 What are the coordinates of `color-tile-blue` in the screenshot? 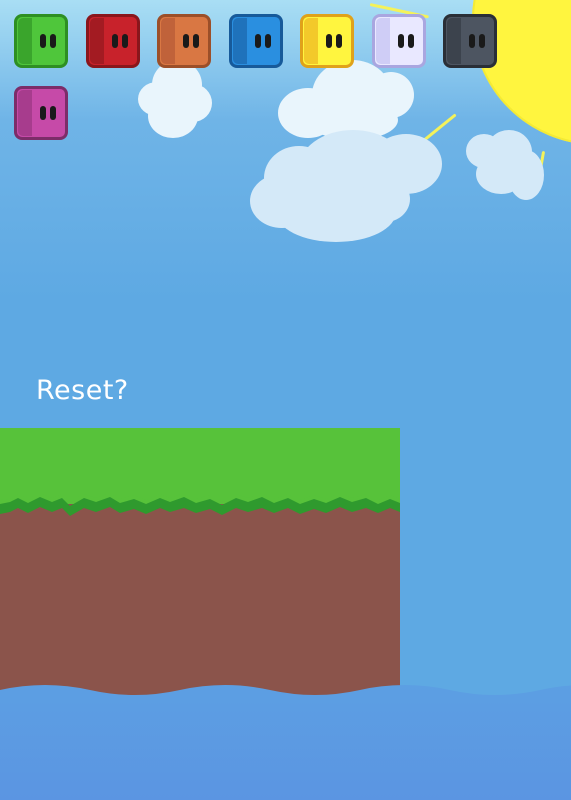 It's located at (256, 41).